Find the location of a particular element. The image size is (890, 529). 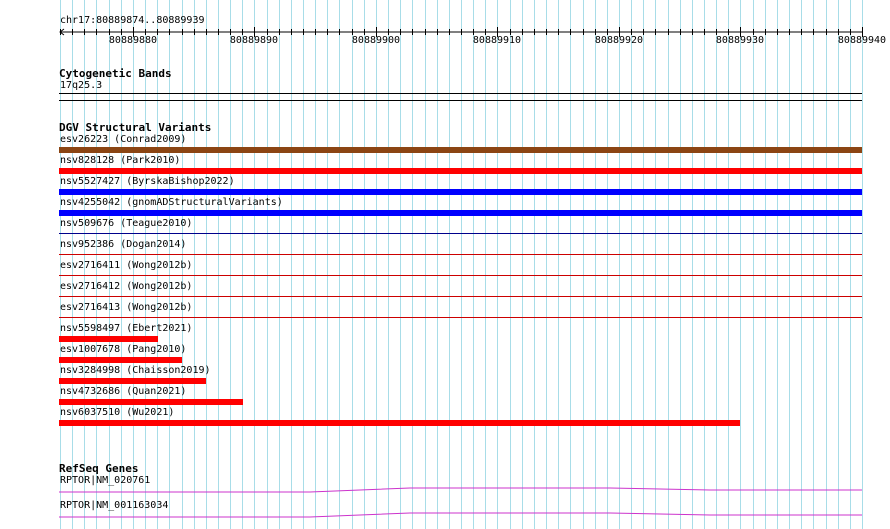

ruler-tick-label: 80889940 is located at coordinates (862, 40).